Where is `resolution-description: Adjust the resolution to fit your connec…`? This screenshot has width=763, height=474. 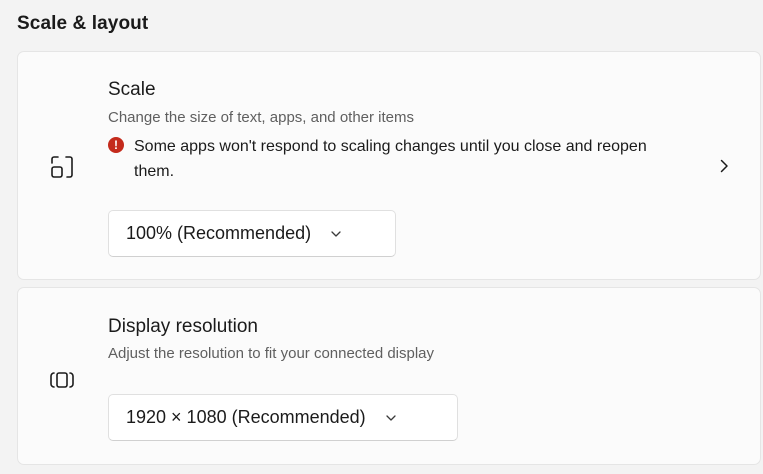 resolution-description: Adjust the resolution to fit your connec… is located at coordinates (271, 353).